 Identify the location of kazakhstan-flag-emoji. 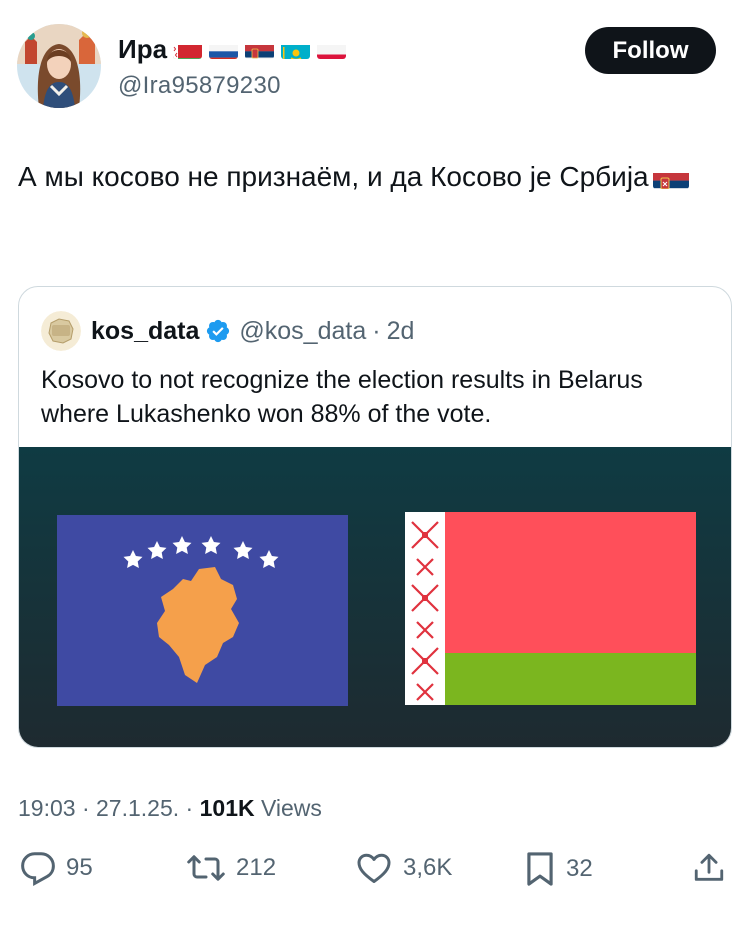
(296, 49).